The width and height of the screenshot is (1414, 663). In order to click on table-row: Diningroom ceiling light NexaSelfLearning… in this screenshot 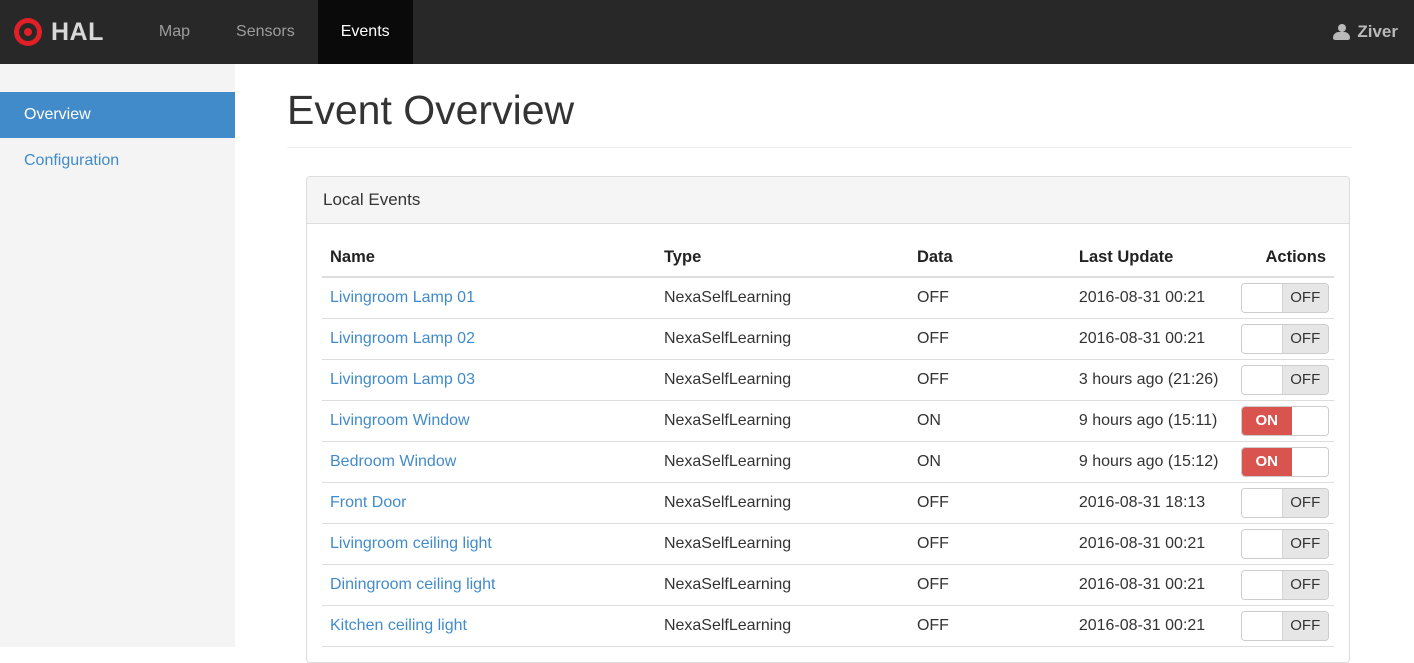, I will do `click(828, 585)`.